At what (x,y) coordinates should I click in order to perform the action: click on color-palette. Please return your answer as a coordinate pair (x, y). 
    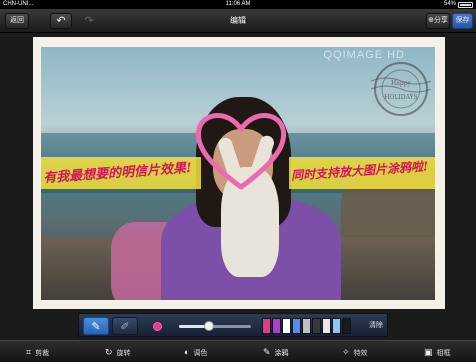
    Looking at the image, I should click on (307, 326).